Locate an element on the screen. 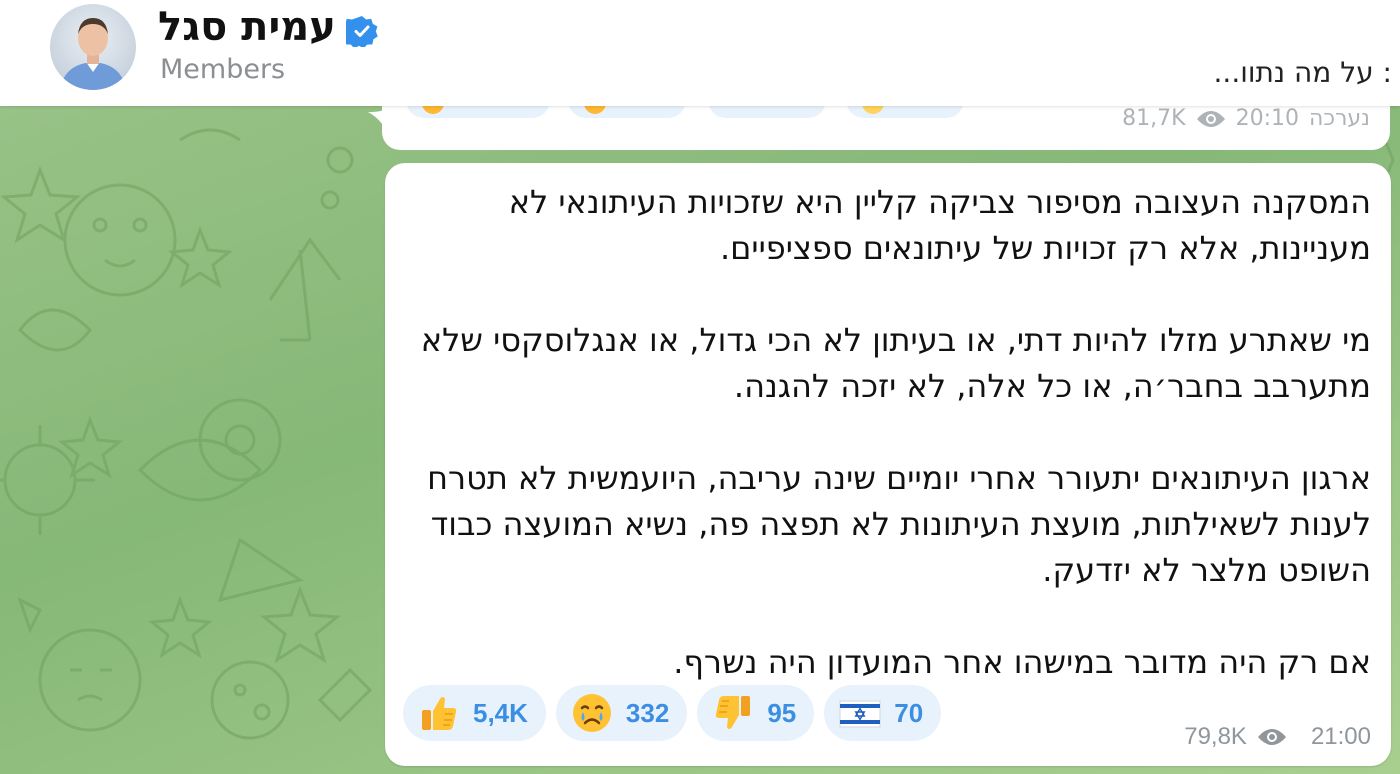 The width and height of the screenshot is (1400, 774). reactions-bar: 5,4K 332 95 70 is located at coordinates (672, 713).